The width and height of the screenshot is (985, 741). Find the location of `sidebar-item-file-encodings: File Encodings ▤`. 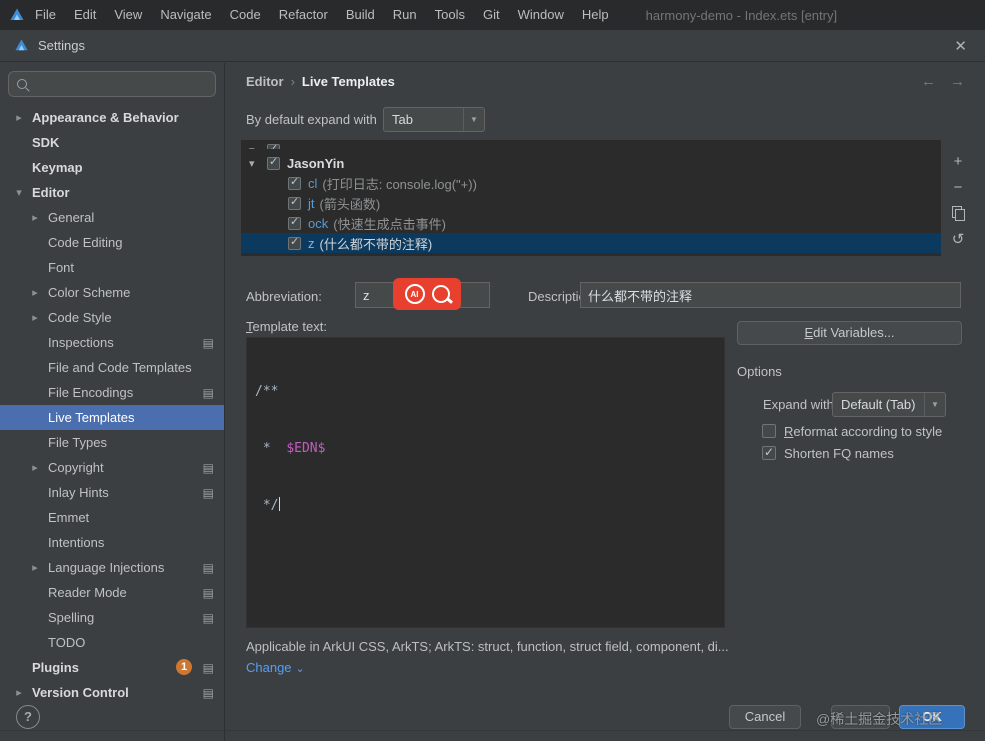

sidebar-item-file-encodings: File Encodings ▤ is located at coordinates (112, 392).